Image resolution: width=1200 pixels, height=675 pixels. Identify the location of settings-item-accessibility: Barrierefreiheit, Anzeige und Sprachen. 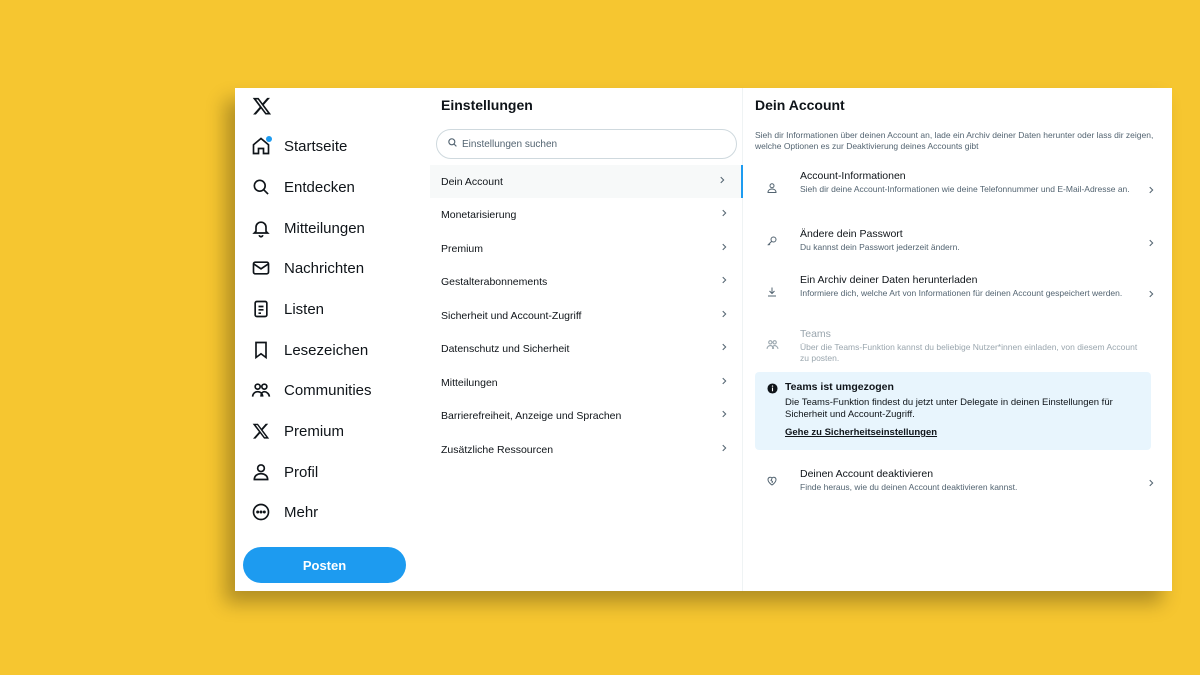
(586, 415).